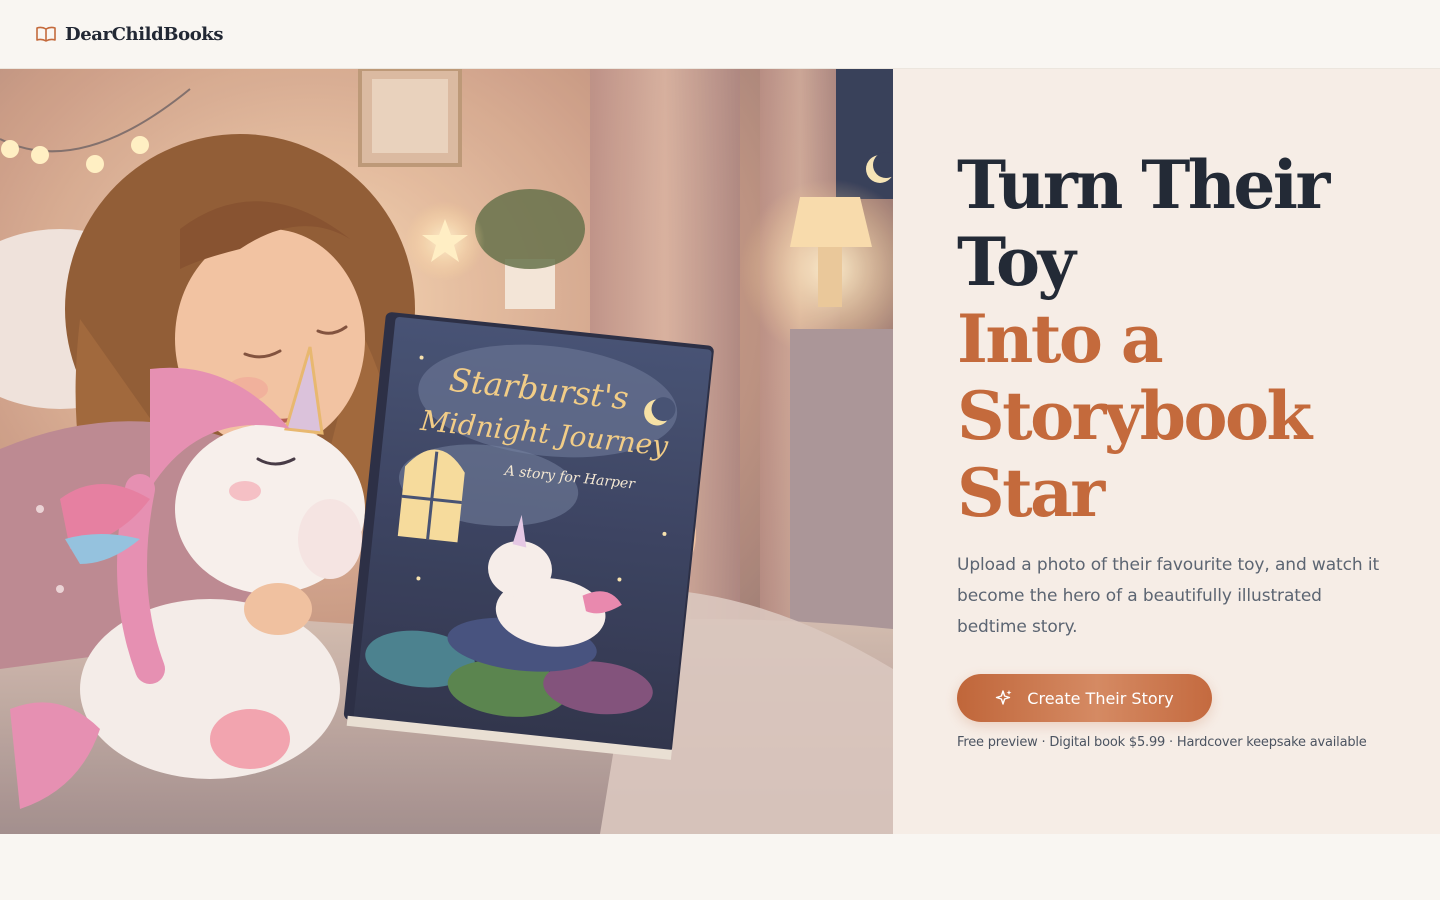 Image resolution: width=1440 pixels, height=900 pixels. I want to click on headline-accent-line: Storybook, so click(1134, 416).